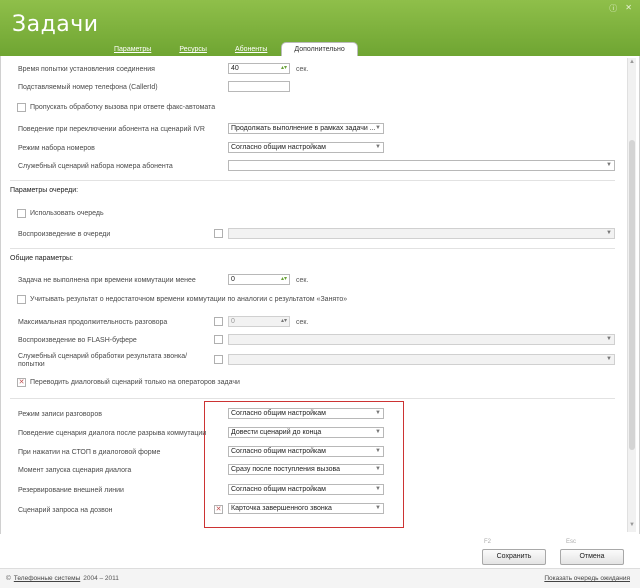 The image size is (640, 588). What do you see at coordinates (88, 87) in the screenshot?
I see `caller-id-label: Подставляемый номер телефона (CallerId)` at bounding box center [88, 87].